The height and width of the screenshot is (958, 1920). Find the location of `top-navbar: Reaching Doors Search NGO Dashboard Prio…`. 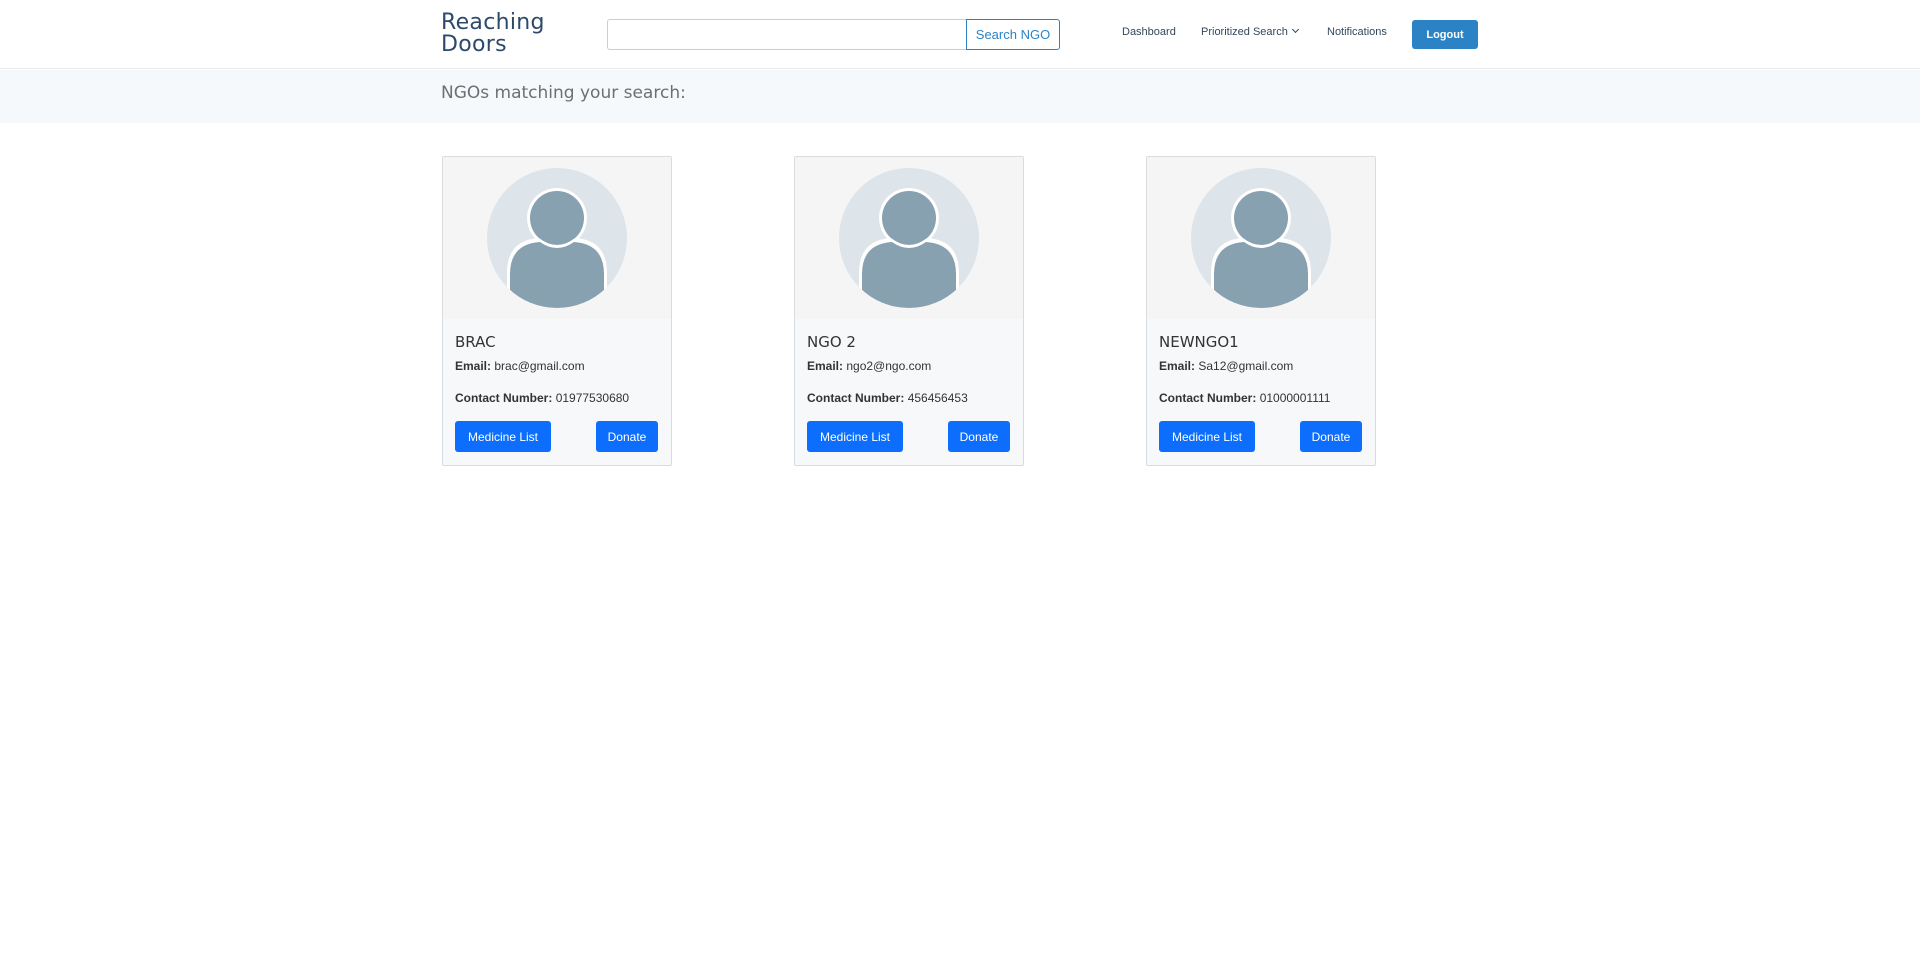

top-navbar: Reaching Doors Search NGO Dashboard Prio… is located at coordinates (960, 34).